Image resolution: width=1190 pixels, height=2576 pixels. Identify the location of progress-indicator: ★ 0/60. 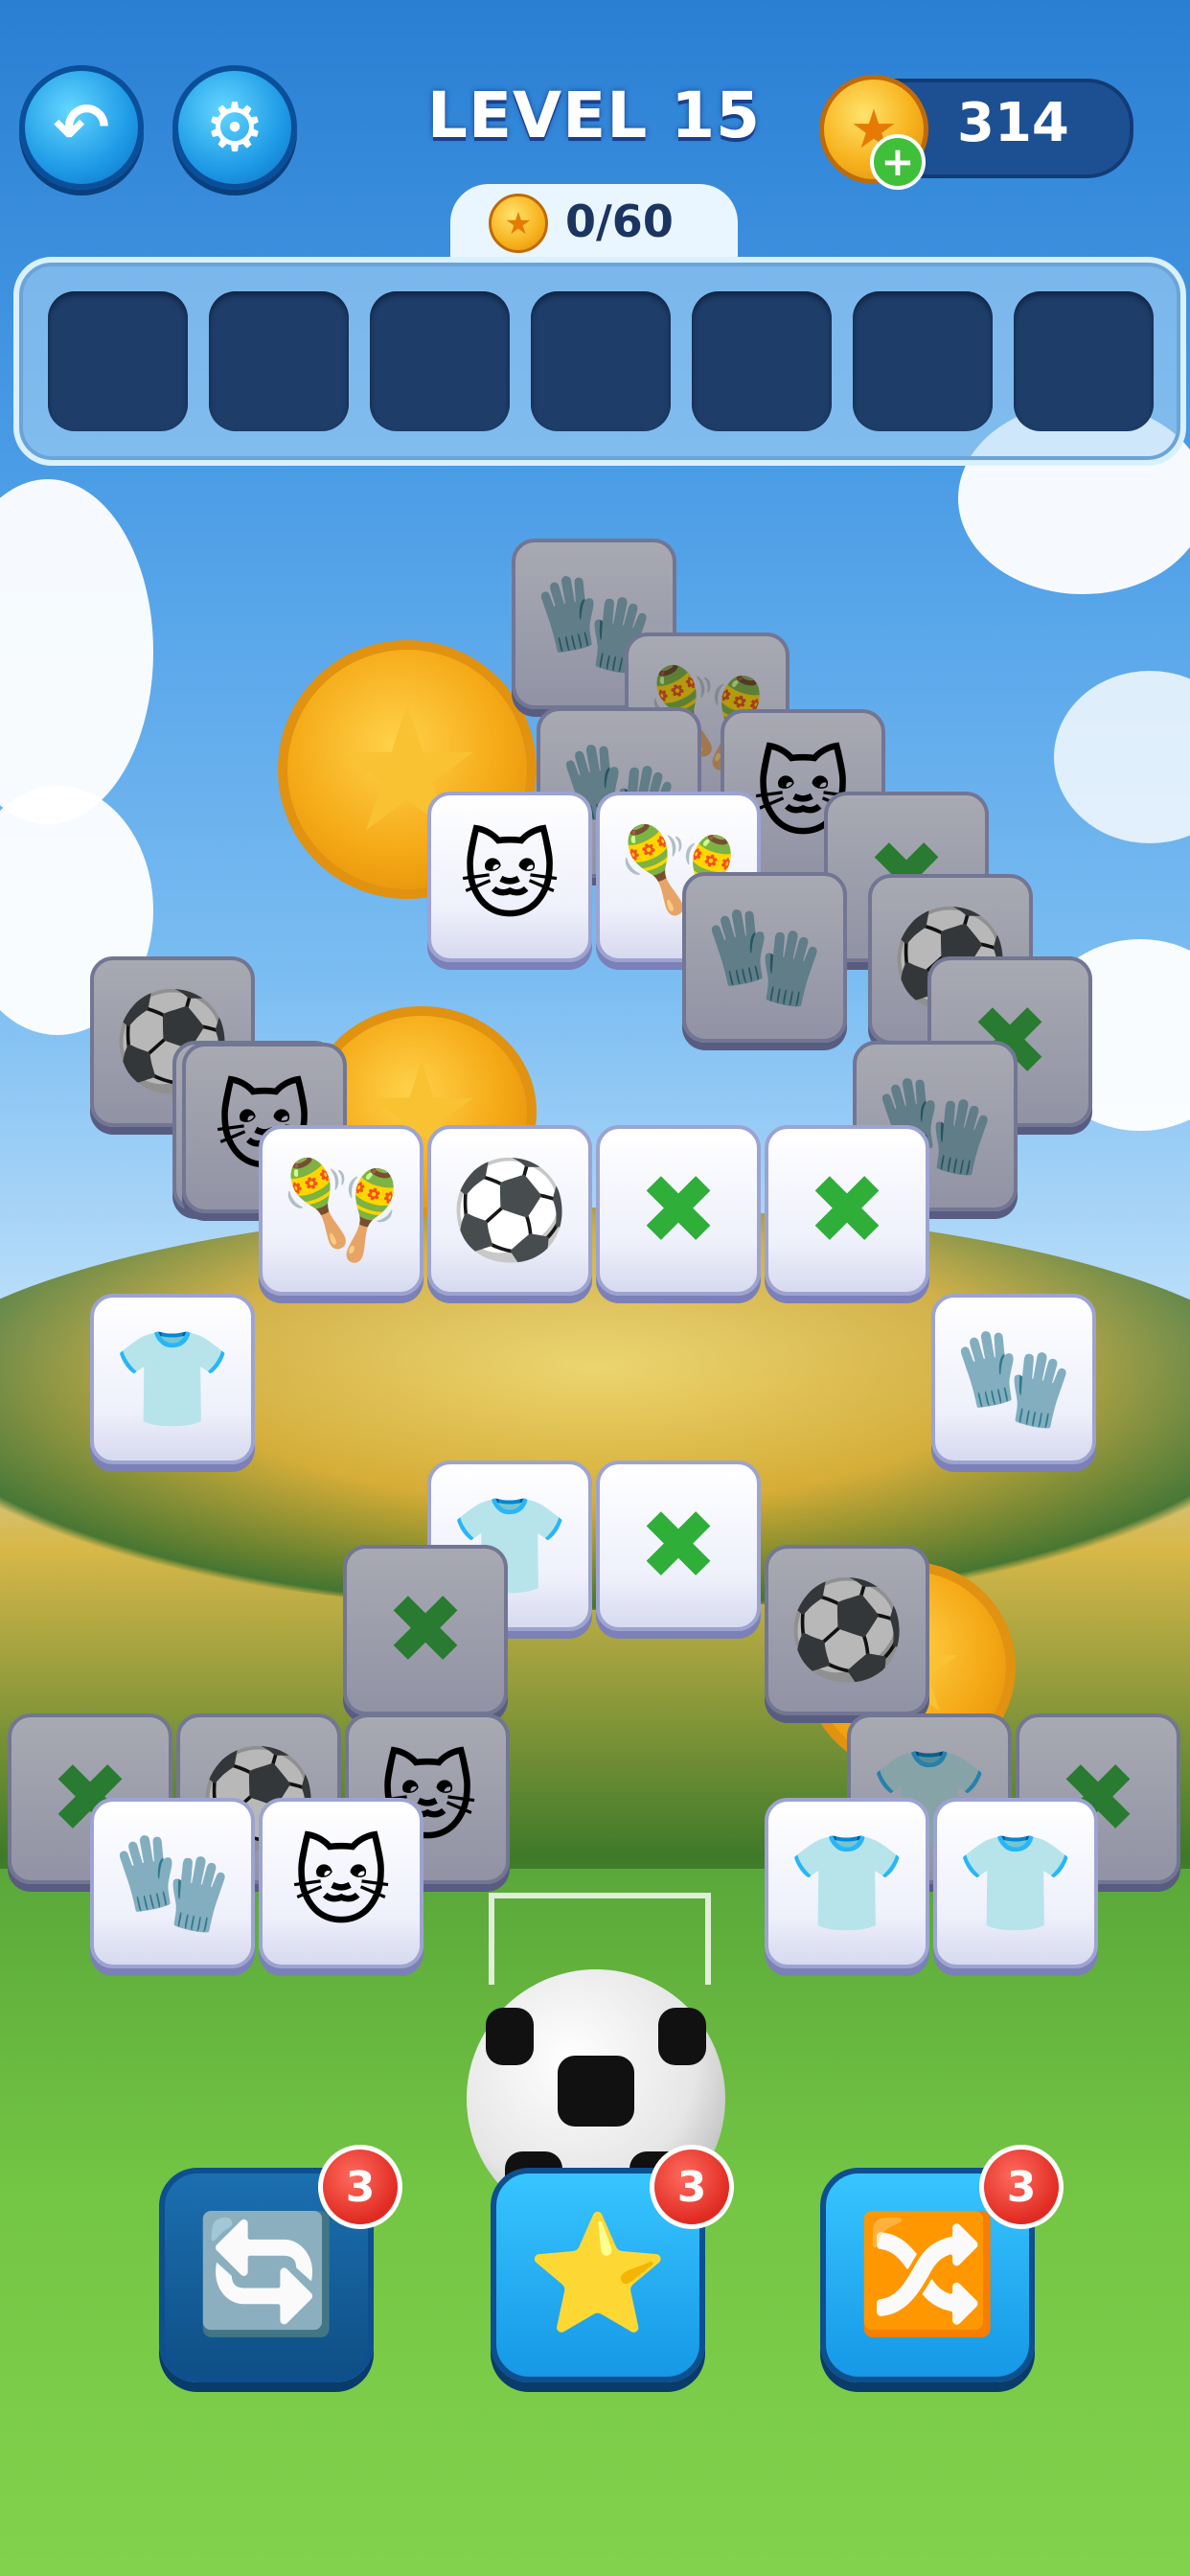
(594, 221).